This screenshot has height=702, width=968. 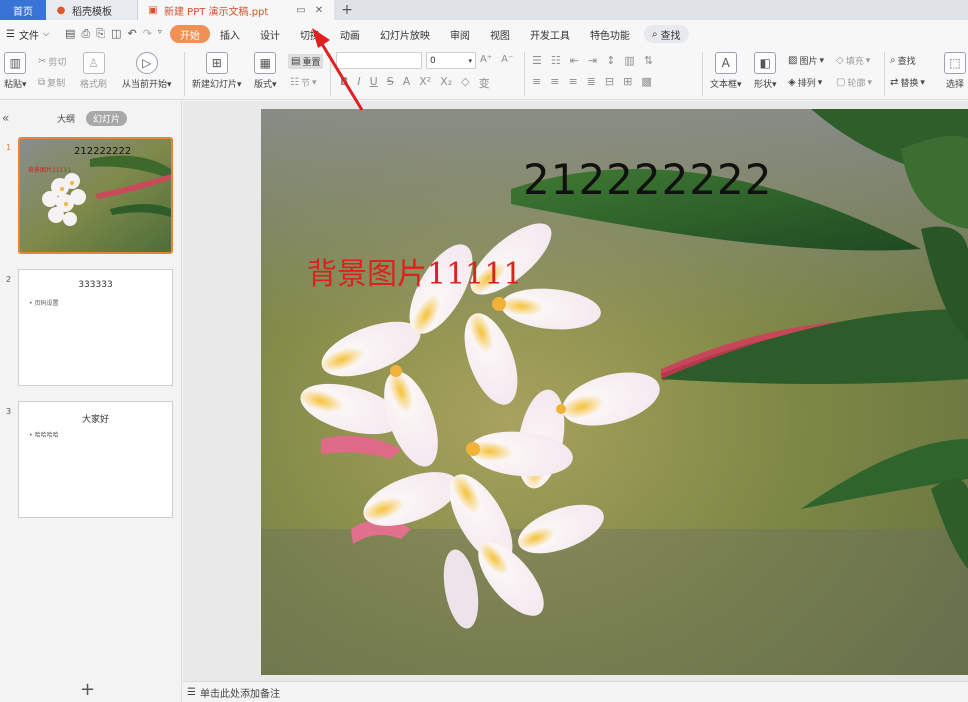 What do you see at coordinates (310, 34) in the screenshot?
I see `tab-transition: 切换` at bounding box center [310, 34].